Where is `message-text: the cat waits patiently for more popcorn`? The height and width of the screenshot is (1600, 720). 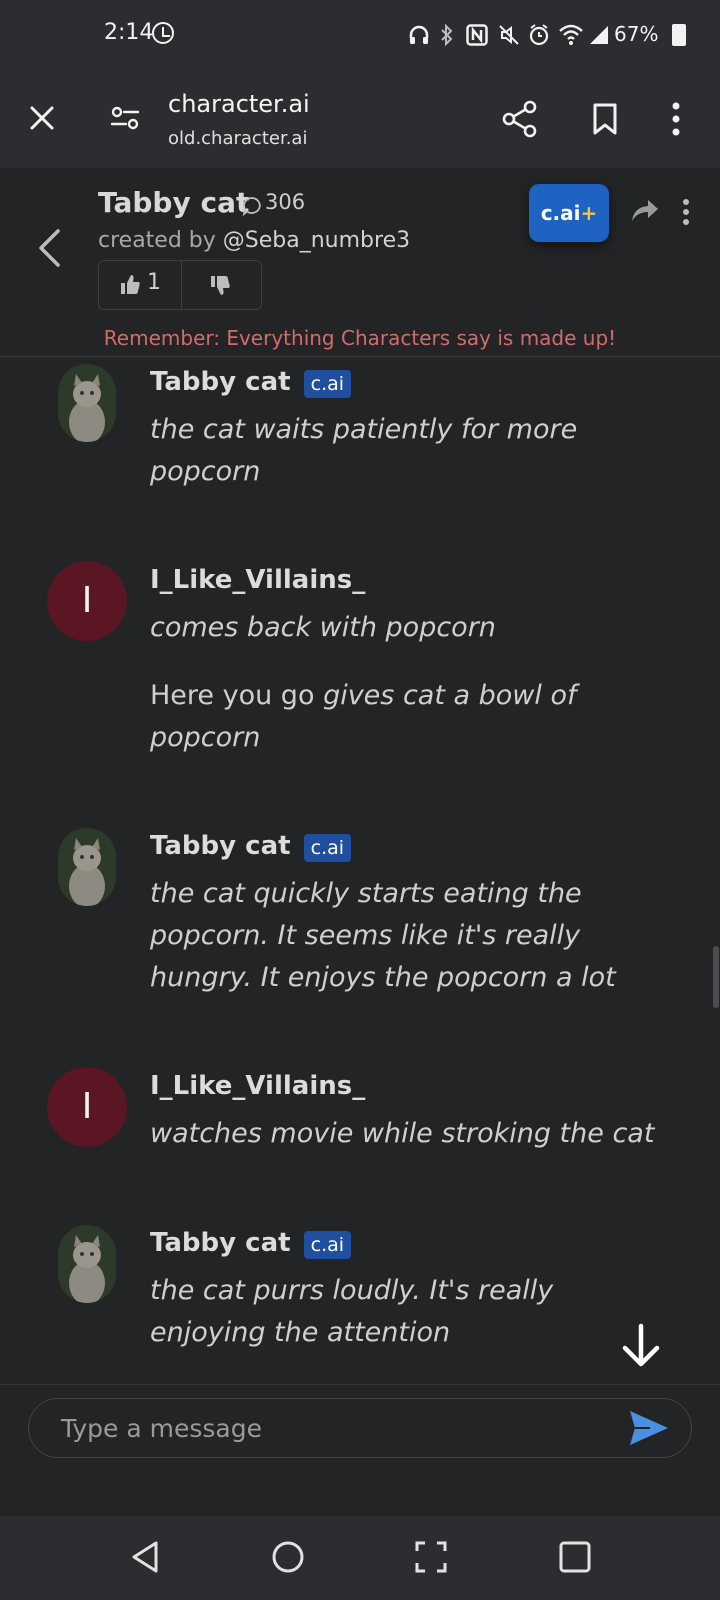 message-text: the cat waits patiently for more popcorn is located at coordinates (390, 451).